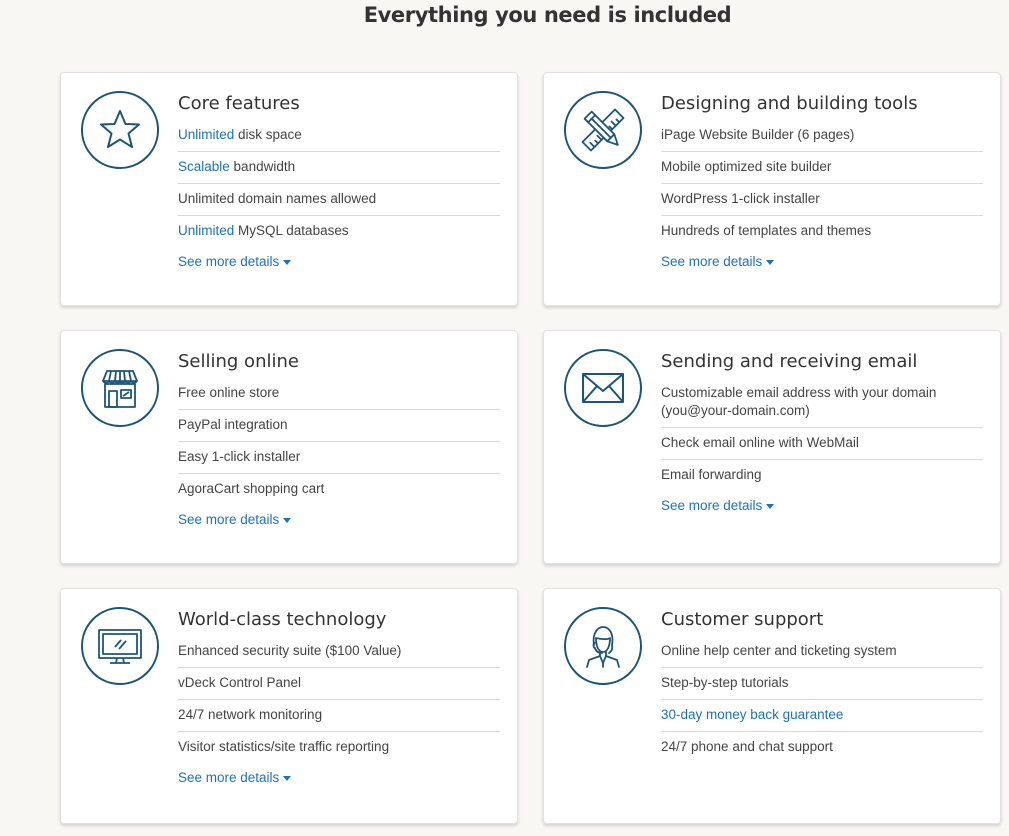 The width and height of the screenshot is (1009, 836). What do you see at coordinates (120, 130) in the screenshot?
I see `star-icon` at bounding box center [120, 130].